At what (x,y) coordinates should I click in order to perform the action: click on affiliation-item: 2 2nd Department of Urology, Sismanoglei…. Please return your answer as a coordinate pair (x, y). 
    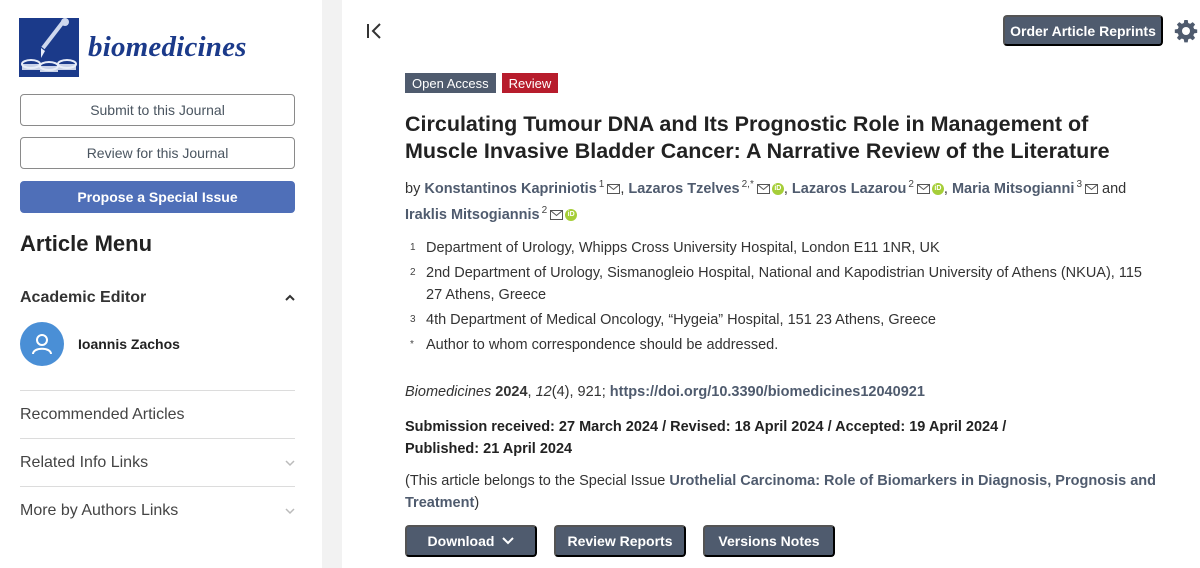
    Looking at the image, I should click on (780, 284).